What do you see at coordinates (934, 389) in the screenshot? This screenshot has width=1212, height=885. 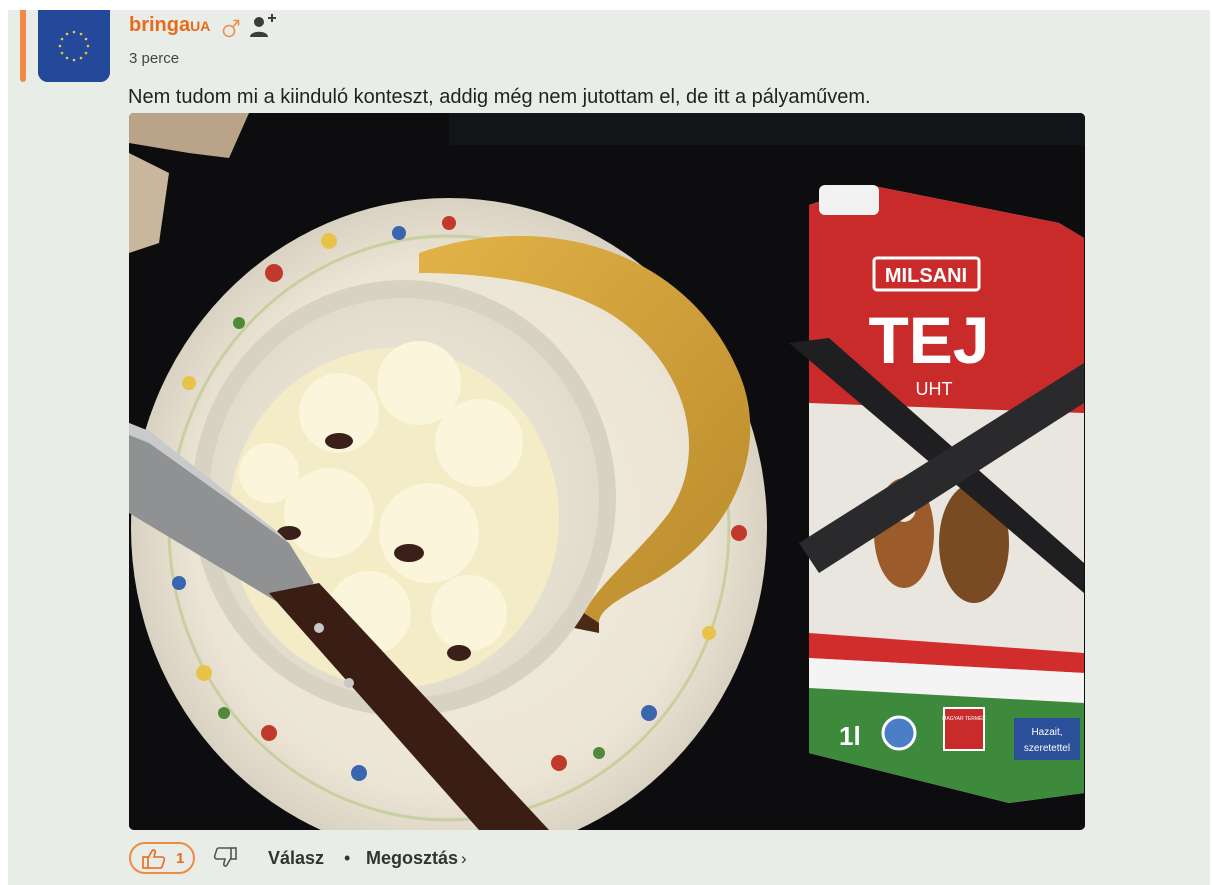 I see `carton-type: UHT` at bounding box center [934, 389].